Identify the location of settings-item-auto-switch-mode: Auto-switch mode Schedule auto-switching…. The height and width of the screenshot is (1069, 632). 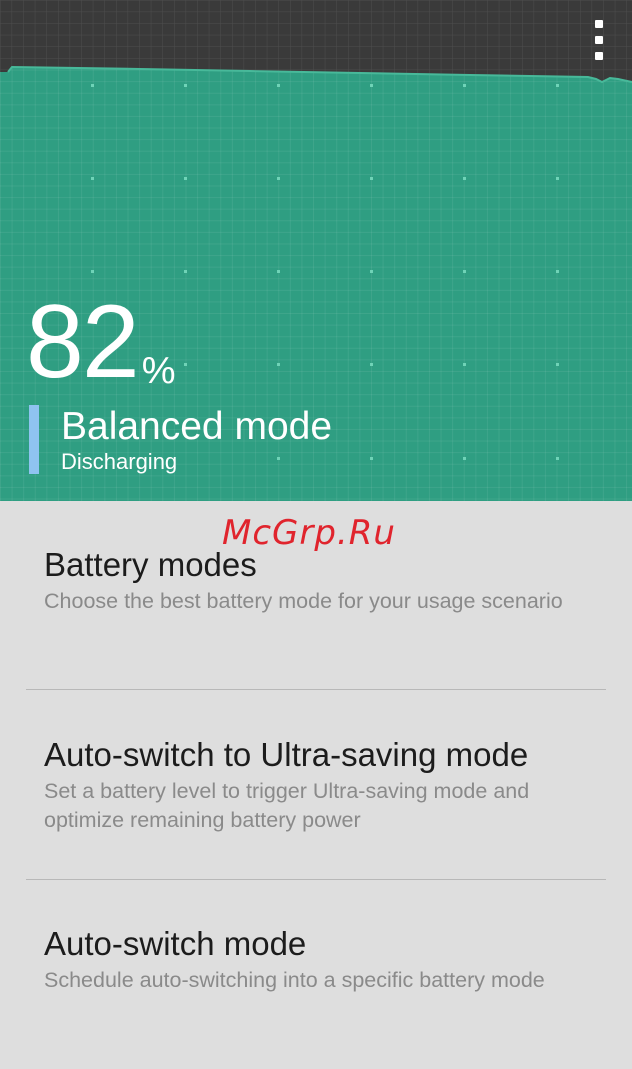
(316, 959).